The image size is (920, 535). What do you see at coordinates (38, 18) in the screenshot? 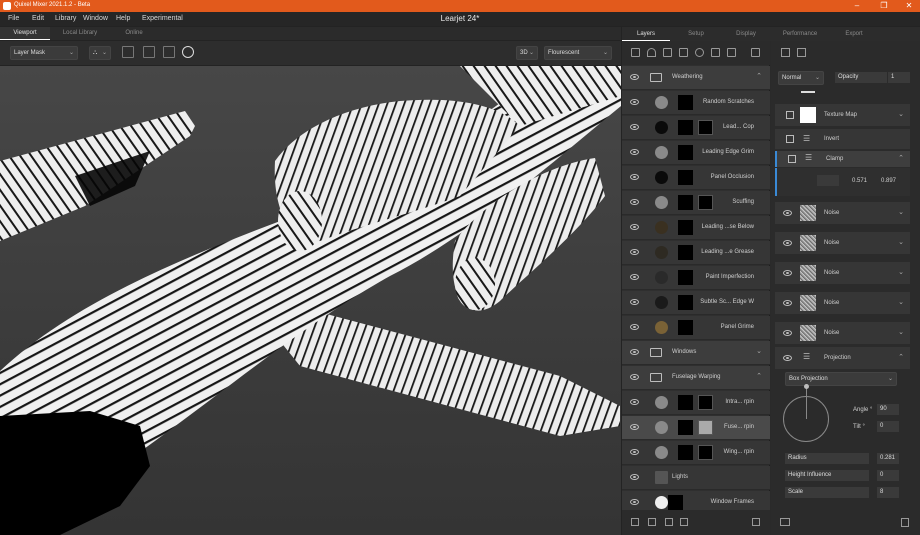
I see `menu-edit: Edit` at bounding box center [38, 18].